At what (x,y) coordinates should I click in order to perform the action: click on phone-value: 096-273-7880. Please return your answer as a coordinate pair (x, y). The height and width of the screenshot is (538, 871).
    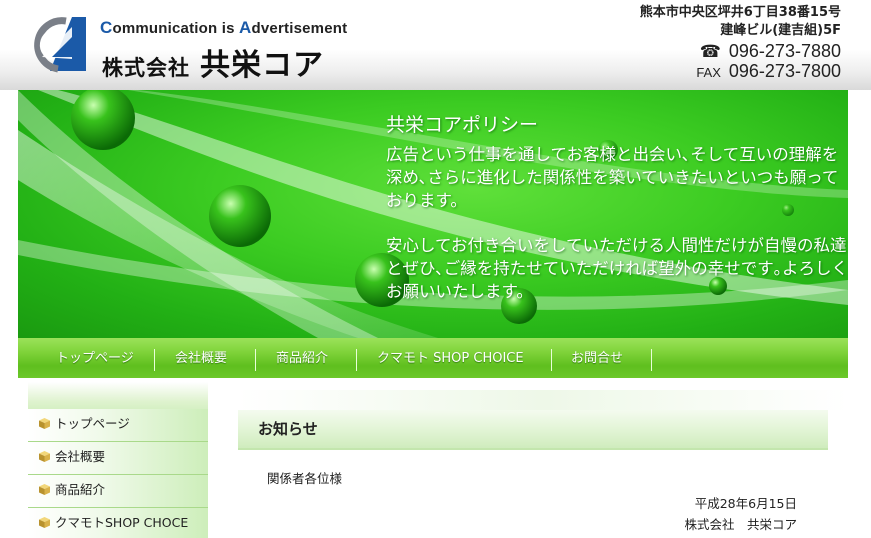
    Looking at the image, I should click on (784, 51).